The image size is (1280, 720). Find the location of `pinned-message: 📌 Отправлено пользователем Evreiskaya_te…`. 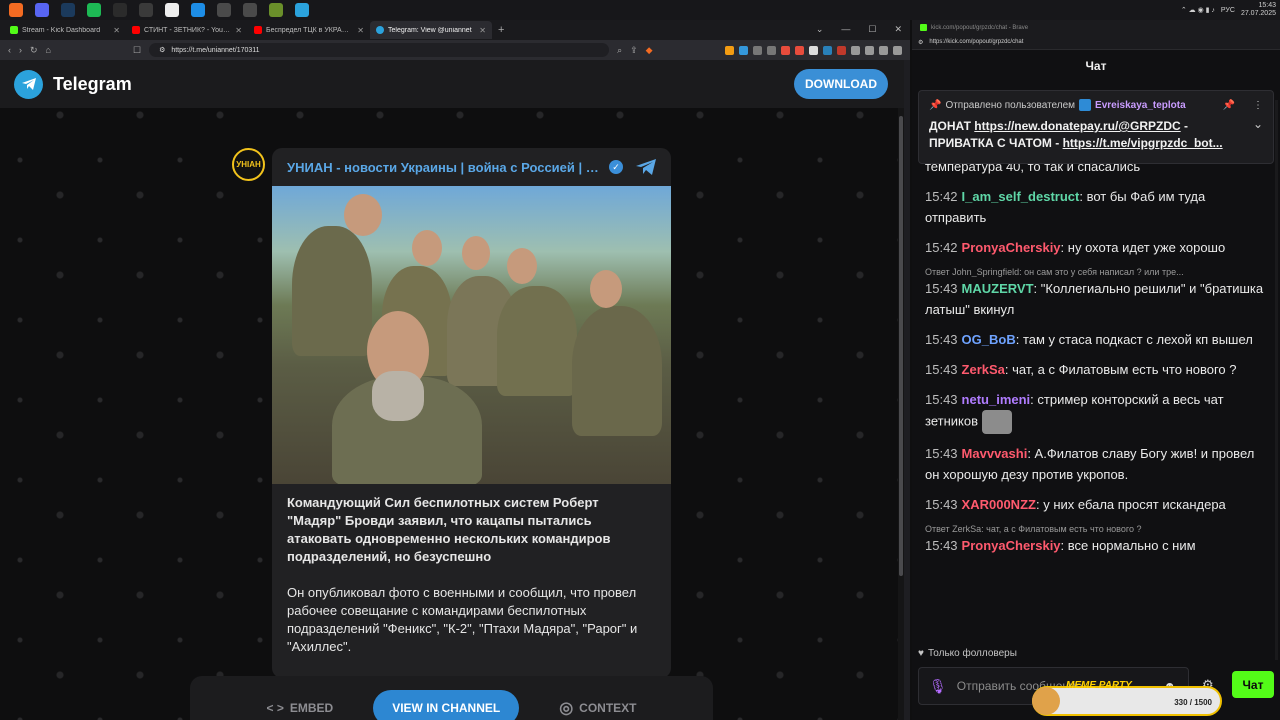

pinned-message: 📌 Отправлено пользователем Evreiskaya_te… is located at coordinates (1096, 127).